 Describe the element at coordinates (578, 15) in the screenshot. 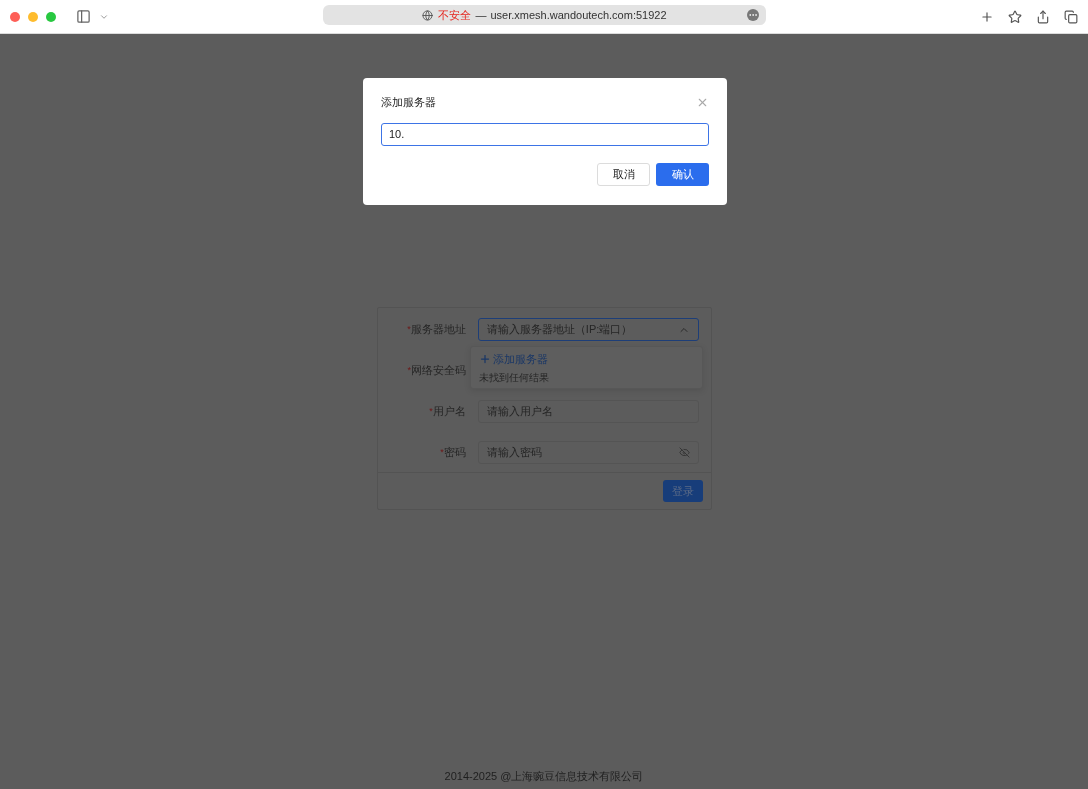

I see `url-text: user.xmesh.wandoutech.com:51922` at that location.